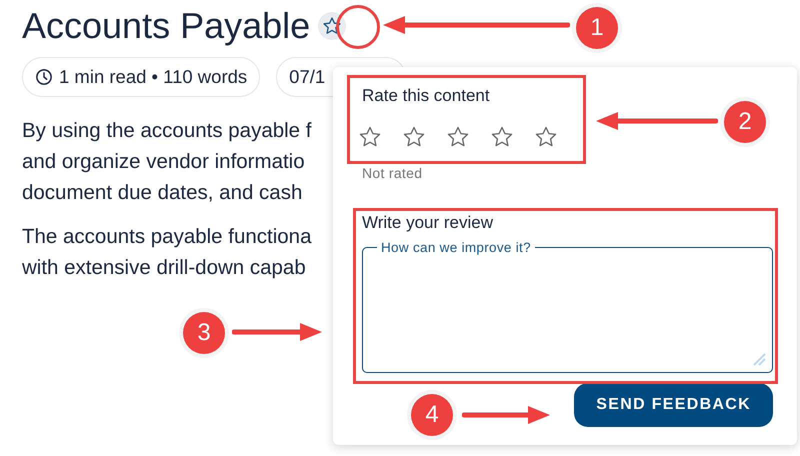  Describe the element at coordinates (44, 77) in the screenshot. I see `clock-icon` at that location.